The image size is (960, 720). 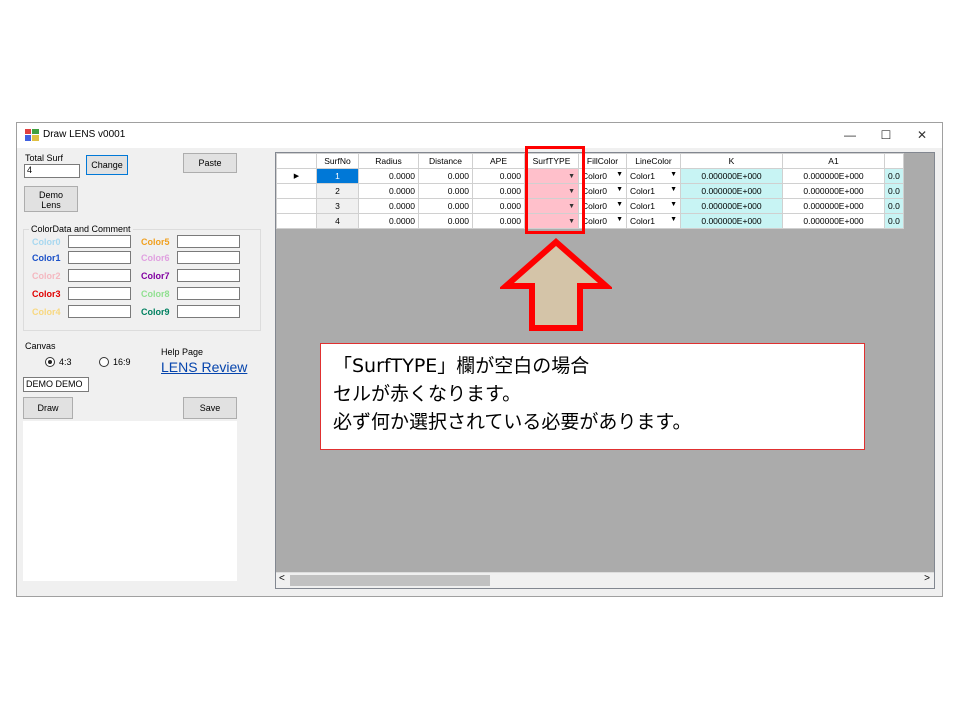 I want to click on col-header-radius: Radius, so click(x=388, y=161).